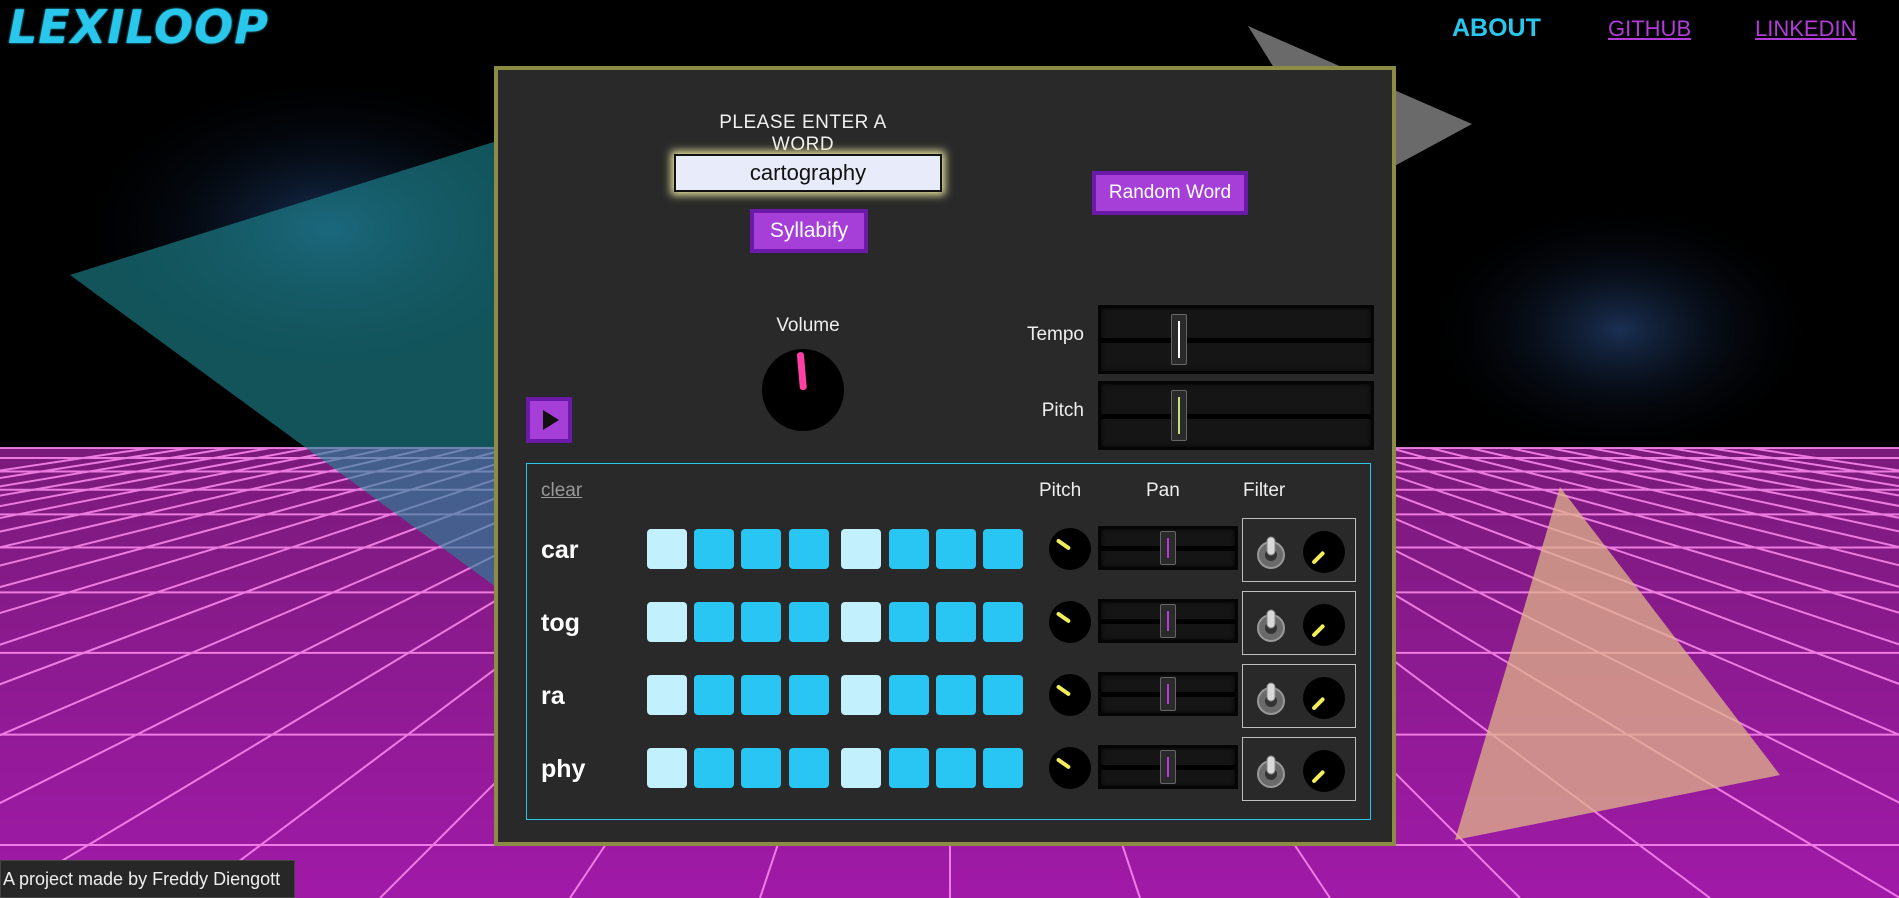 Image resolution: width=1899 pixels, height=898 pixels. I want to click on pitch-slider, so click(1236, 415).